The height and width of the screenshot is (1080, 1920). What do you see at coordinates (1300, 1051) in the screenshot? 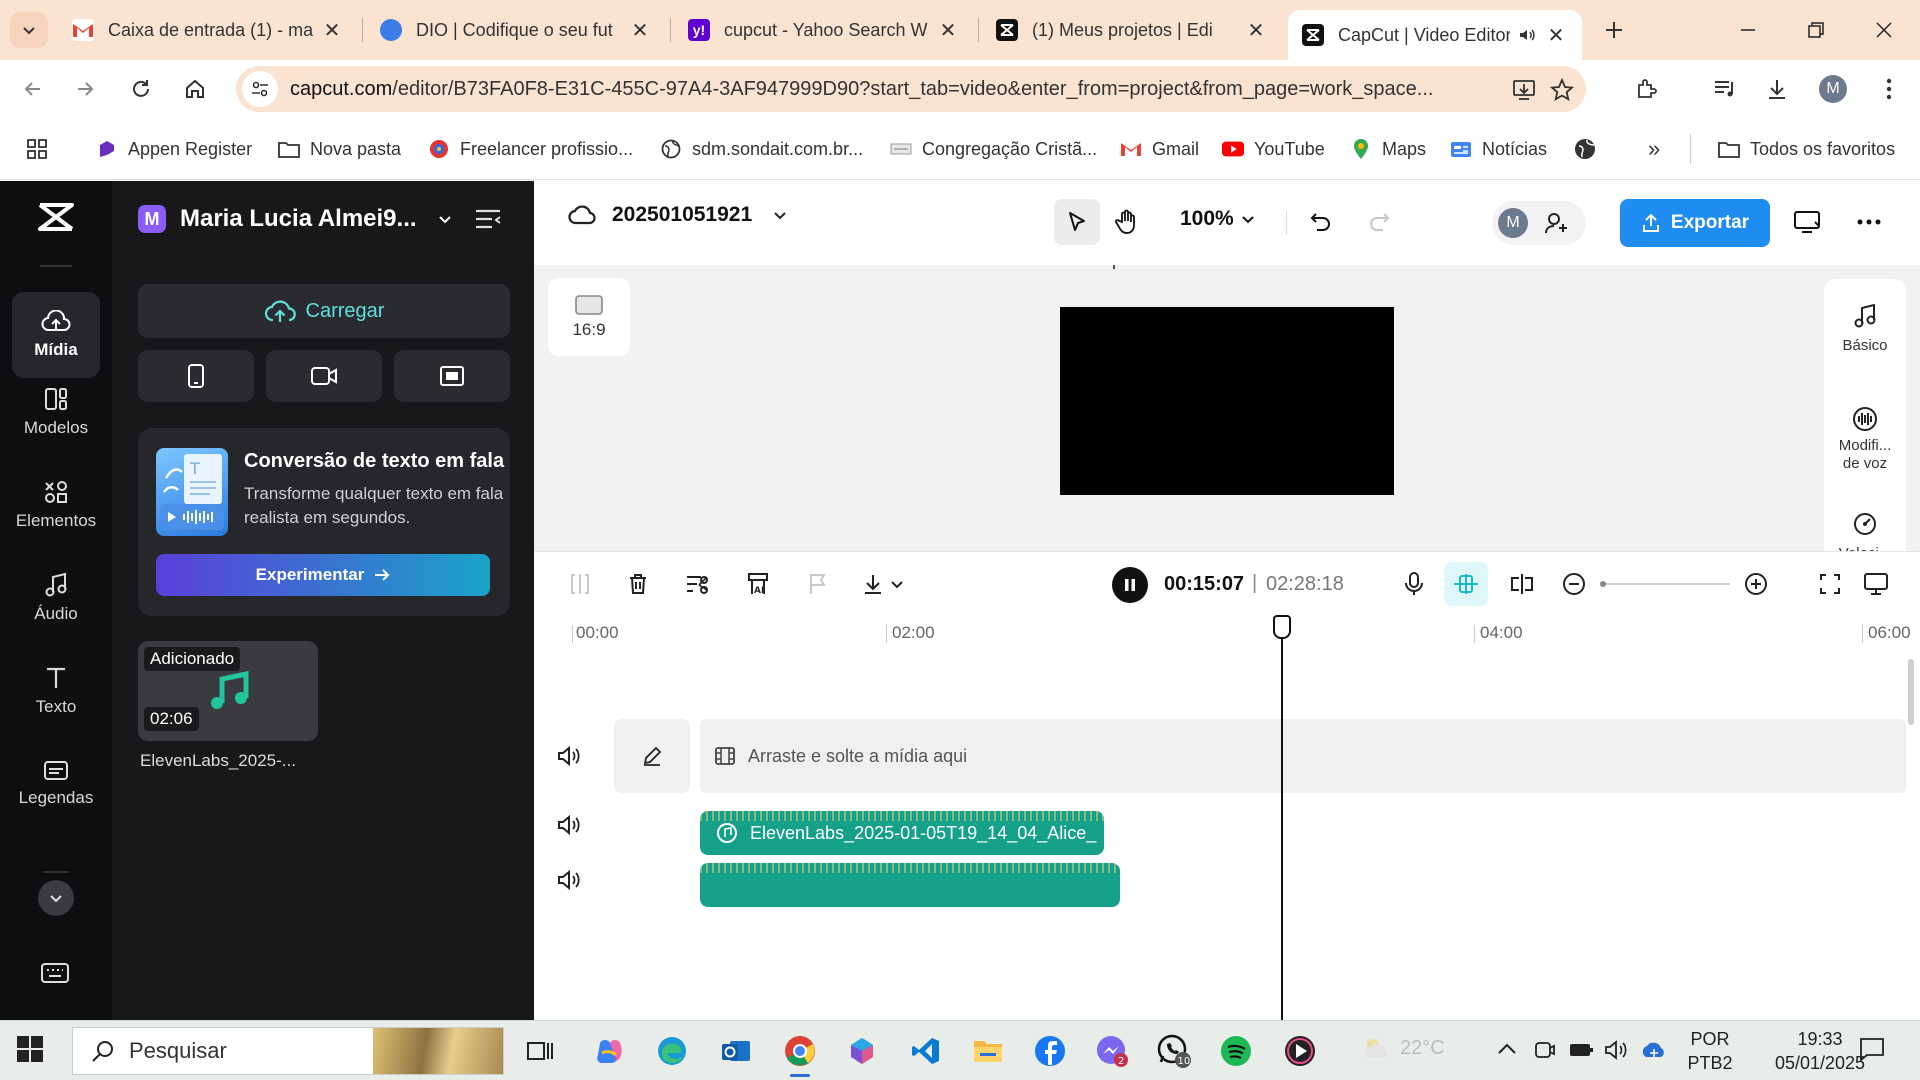
I see `media-player-app` at bounding box center [1300, 1051].